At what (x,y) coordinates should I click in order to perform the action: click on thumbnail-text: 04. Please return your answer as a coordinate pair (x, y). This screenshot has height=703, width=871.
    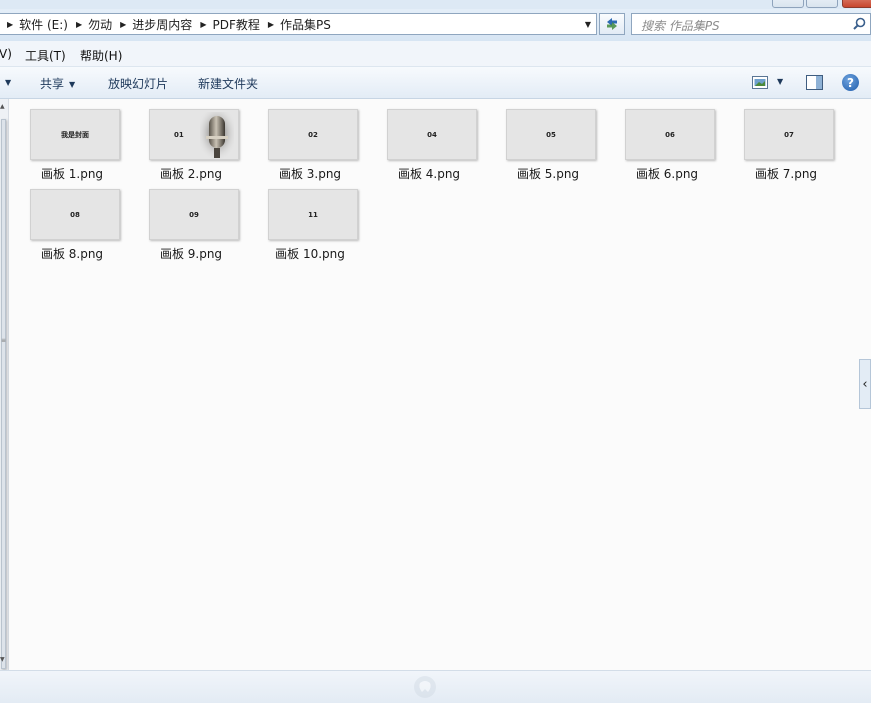
    Looking at the image, I should click on (432, 134).